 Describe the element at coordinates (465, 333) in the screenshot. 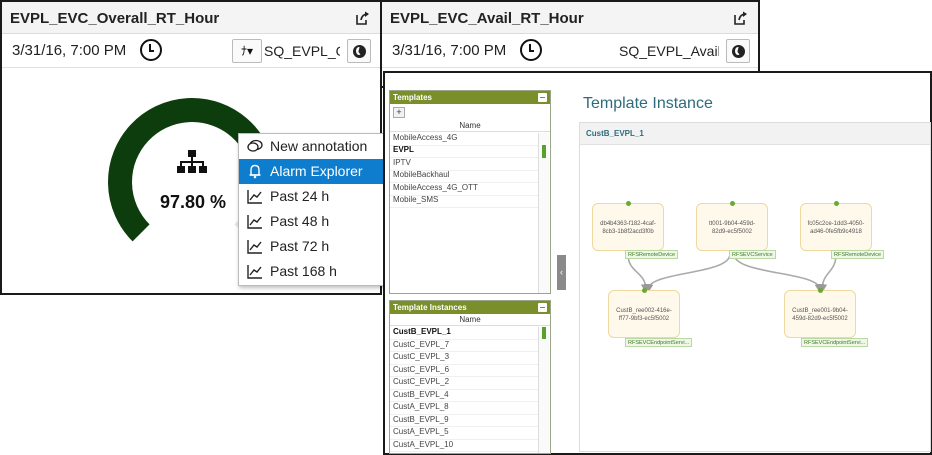

I see `list-item: CustB_EVPL_1` at that location.